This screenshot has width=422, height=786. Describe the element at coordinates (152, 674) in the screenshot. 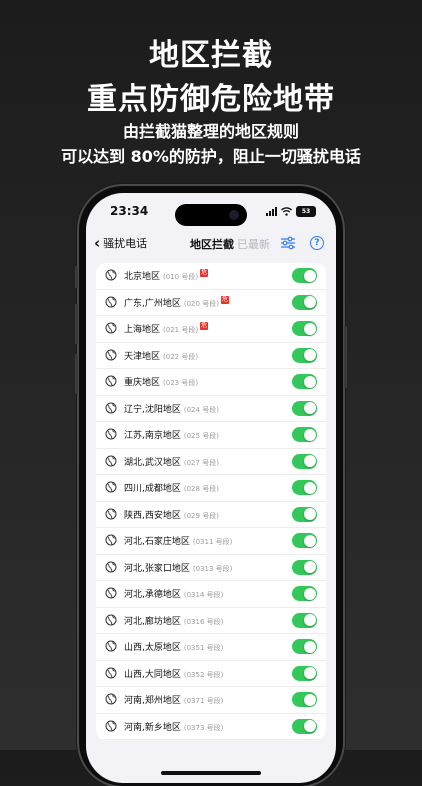

I see `region-name-text: 山西,大同地区` at that location.